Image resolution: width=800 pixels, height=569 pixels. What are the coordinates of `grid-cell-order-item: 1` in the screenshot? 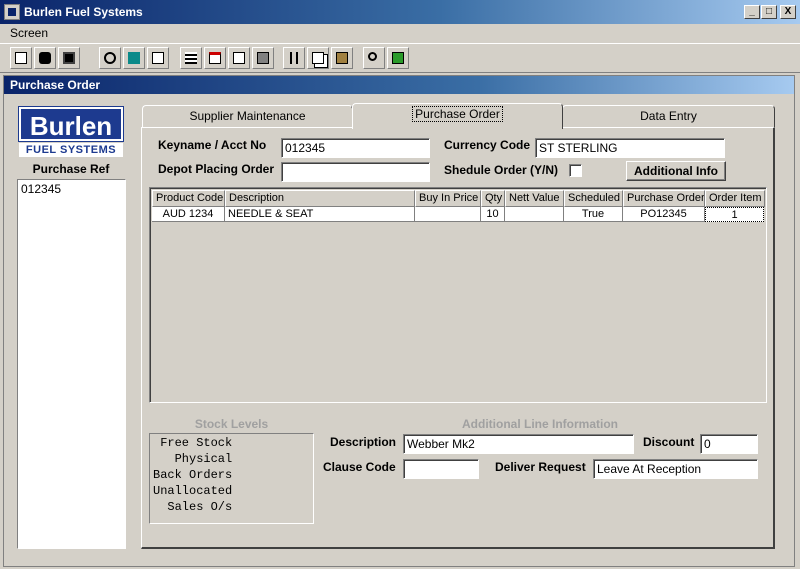 It's located at (734, 214).